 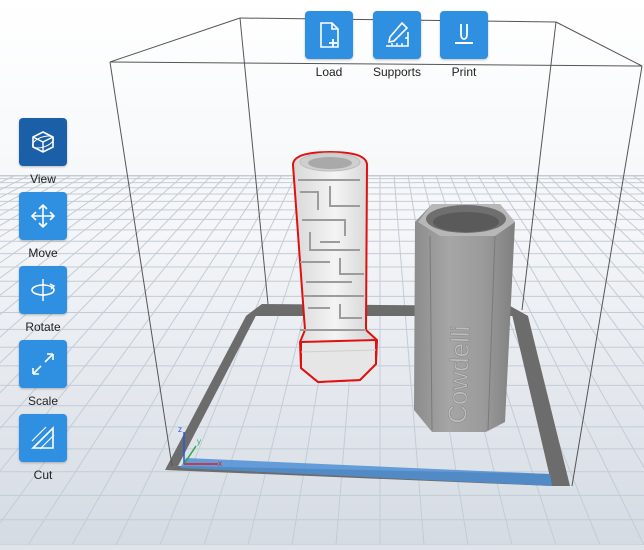 I want to click on load-label: Load, so click(x=329, y=72).